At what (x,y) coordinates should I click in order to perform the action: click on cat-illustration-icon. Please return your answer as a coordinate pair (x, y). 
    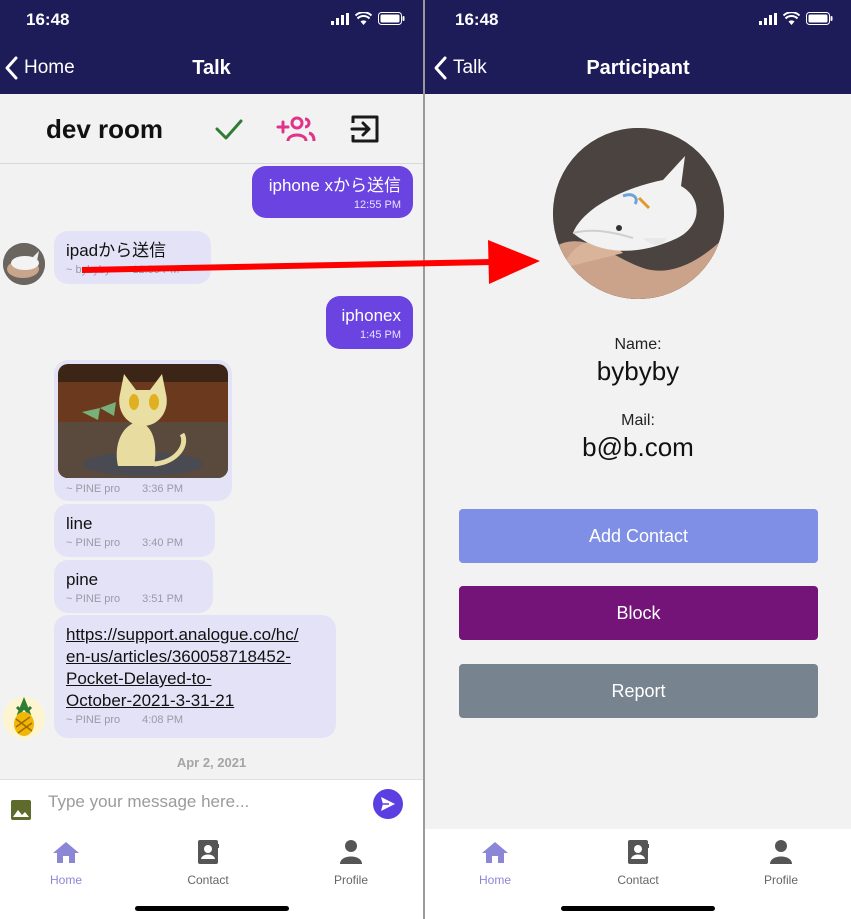
    Looking at the image, I should click on (143, 421).